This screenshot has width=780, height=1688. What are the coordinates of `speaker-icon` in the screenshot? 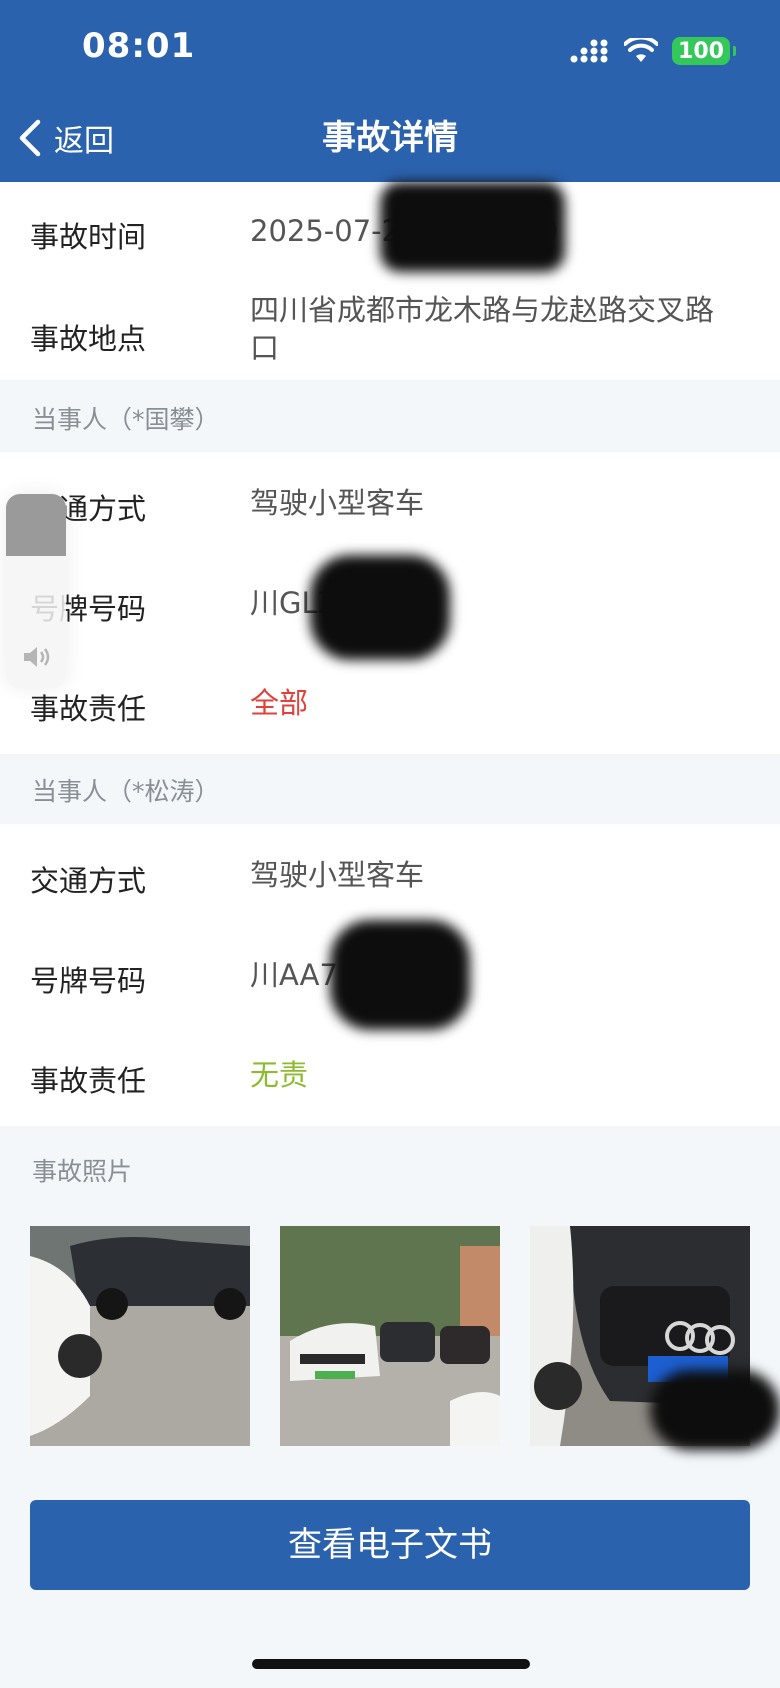 It's located at (37, 657).